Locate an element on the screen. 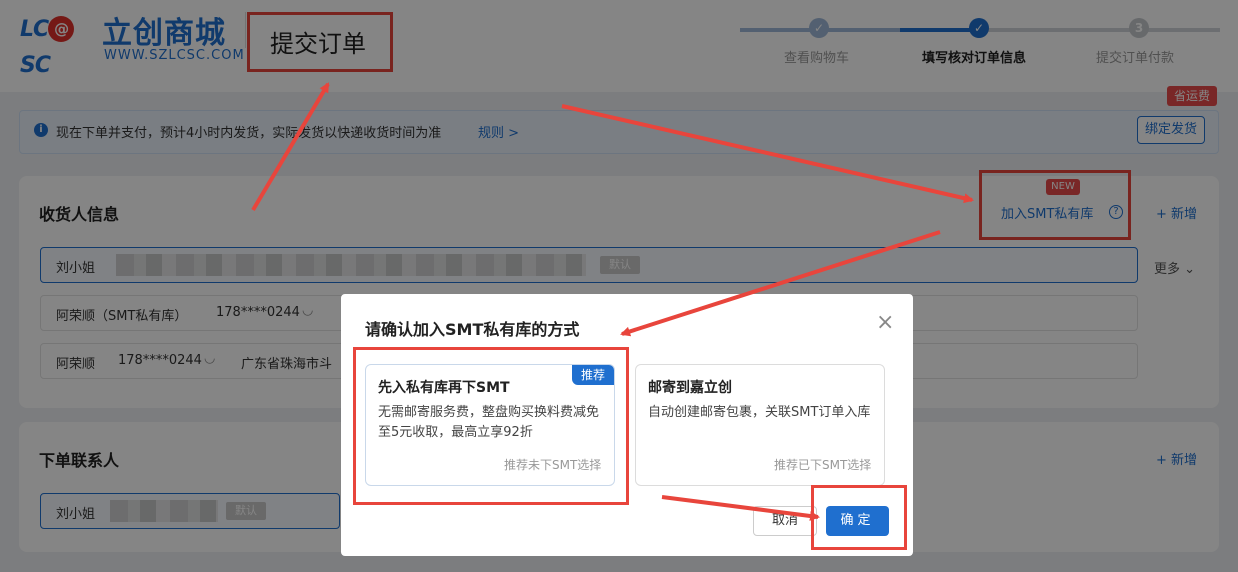 Image resolution: width=1238 pixels, height=572 pixels. arrow-to-dialog-title is located at coordinates (780, 283).